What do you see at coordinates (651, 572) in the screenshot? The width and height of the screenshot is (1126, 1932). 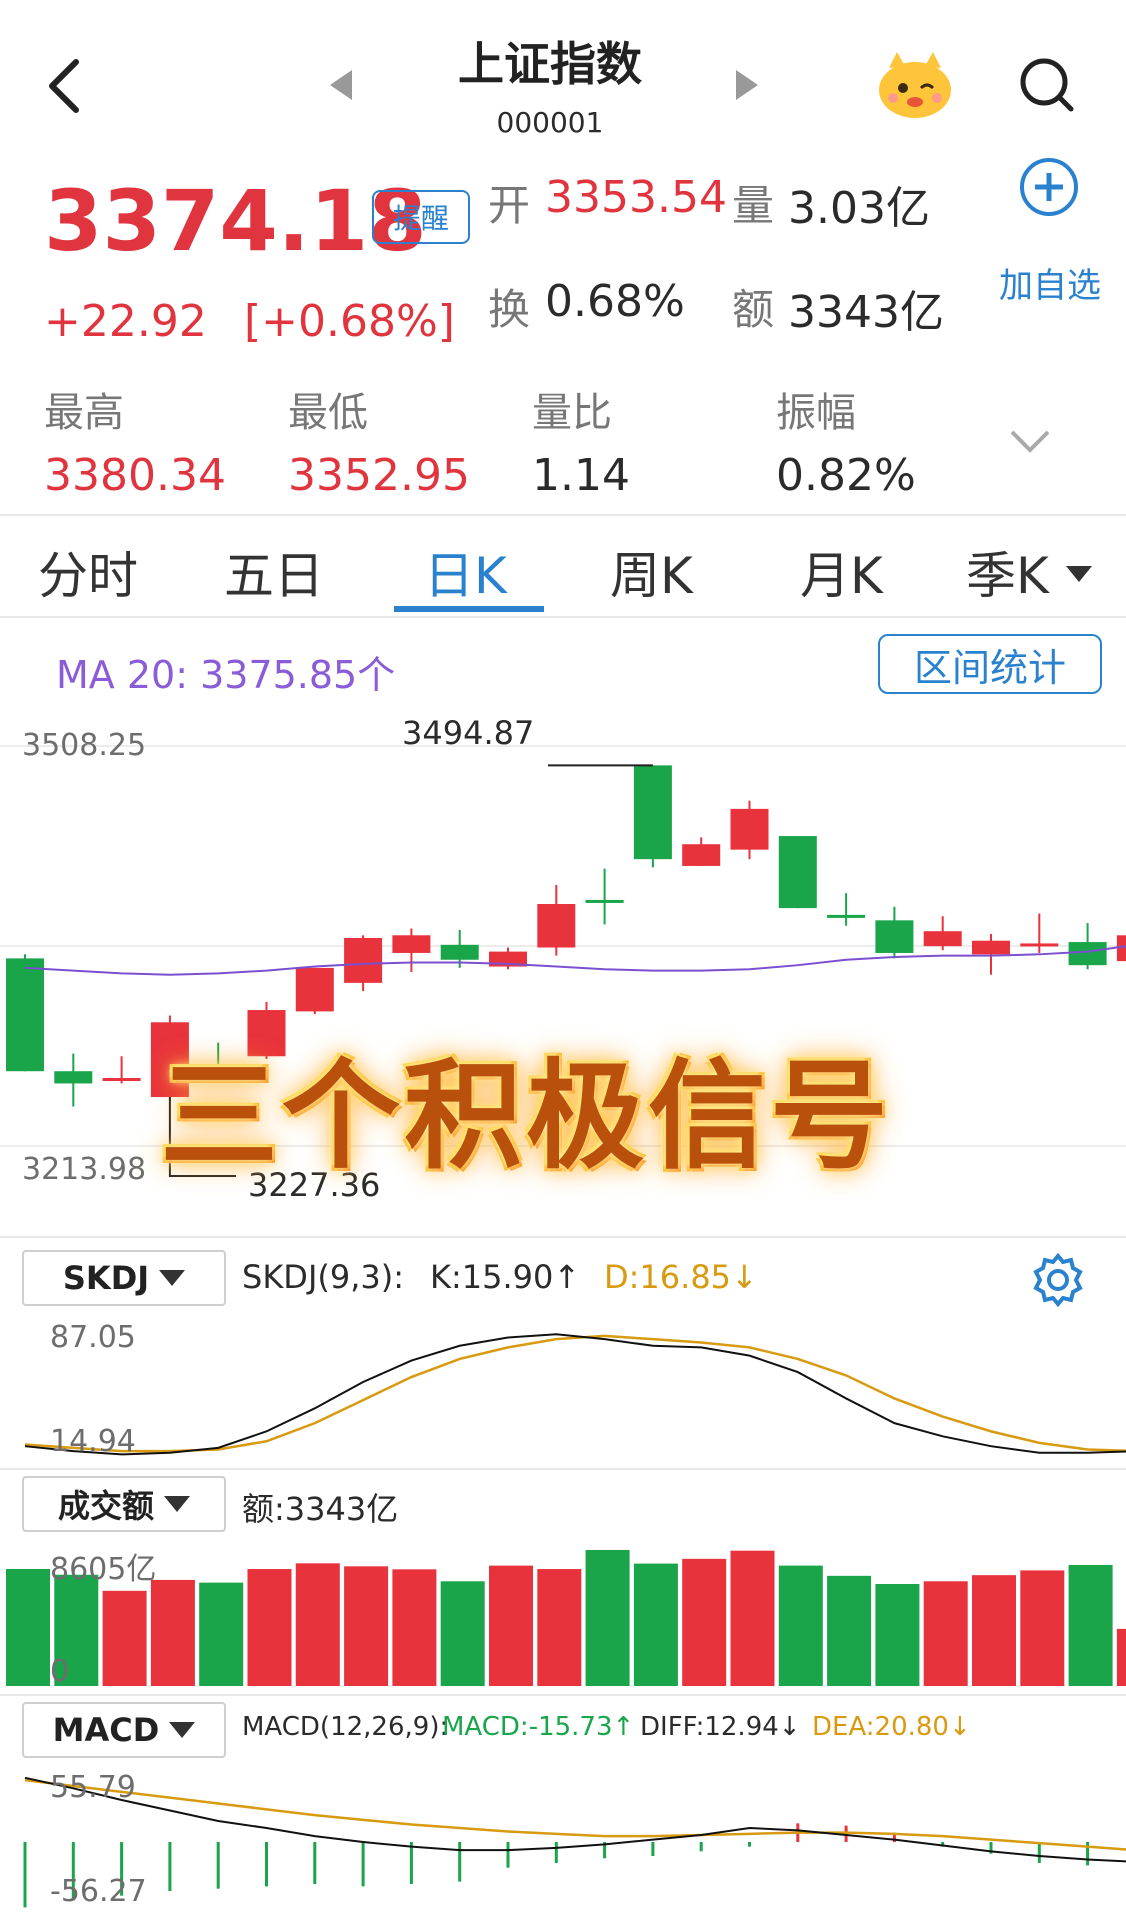 I see `tab-weekly-k: 周K` at bounding box center [651, 572].